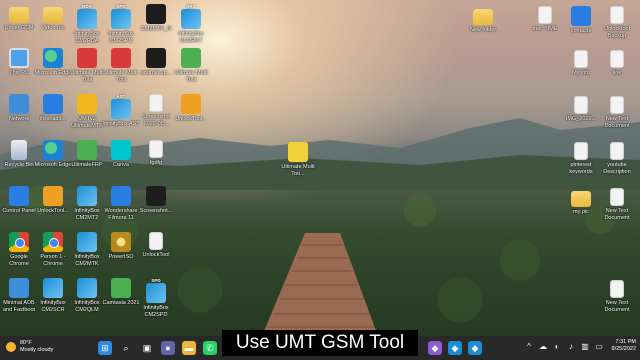  Describe the element at coordinates (87, 154) in the screenshot. I see `desktop-shortcut: UltimateFRP` at that location.